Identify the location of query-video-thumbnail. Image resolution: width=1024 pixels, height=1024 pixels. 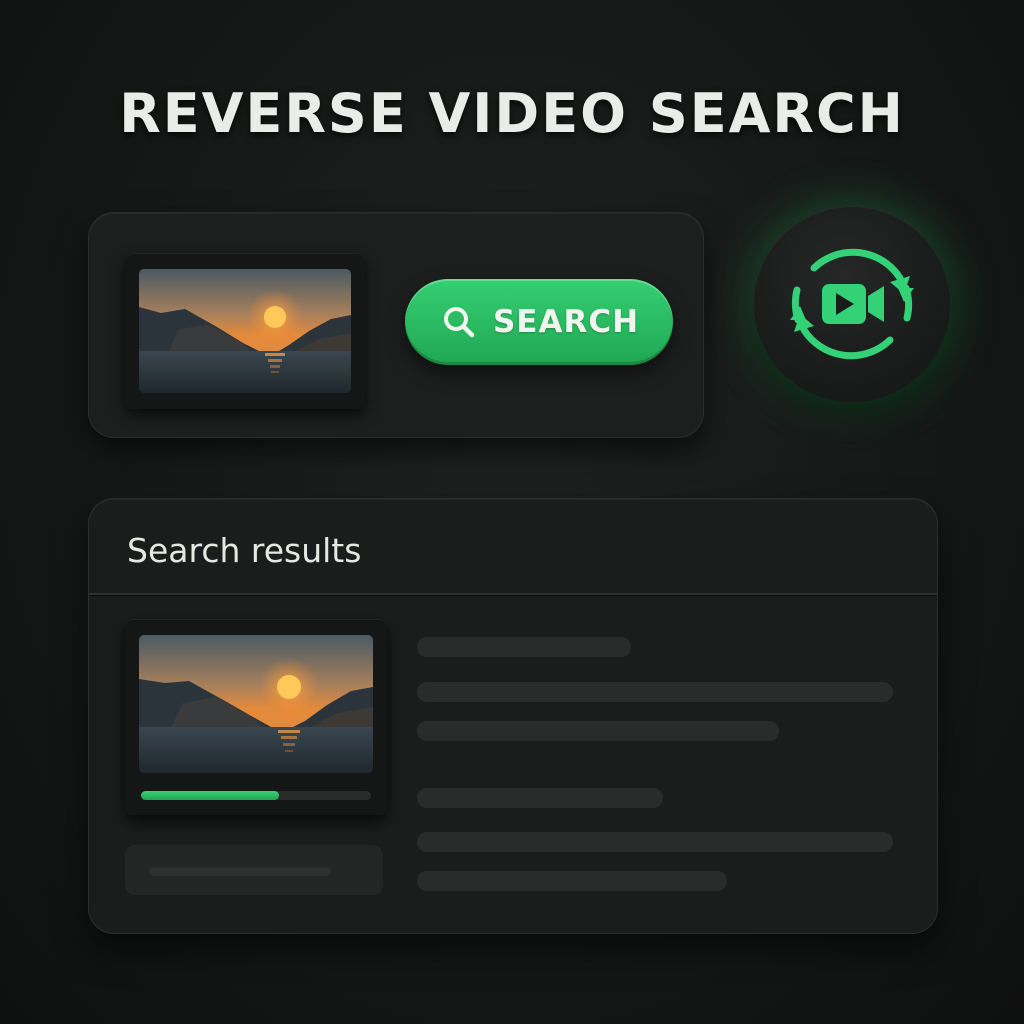
(245, 331).